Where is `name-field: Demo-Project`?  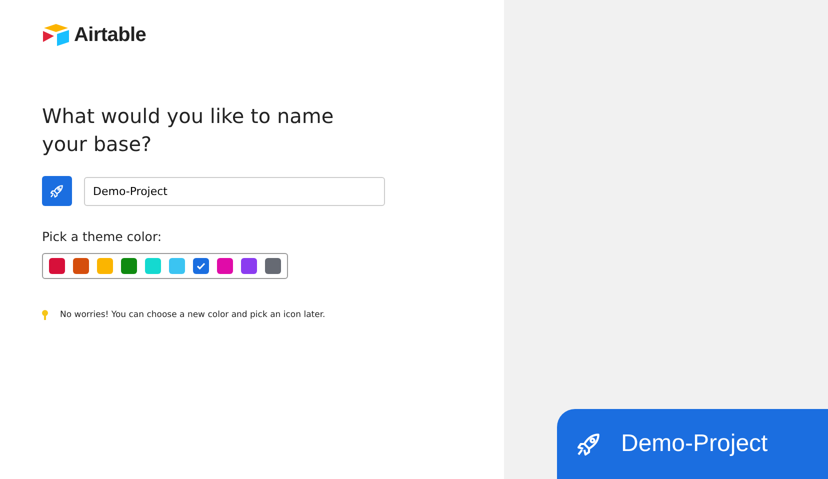 name-field: Demo-Project is located at coordinates (234, 191).